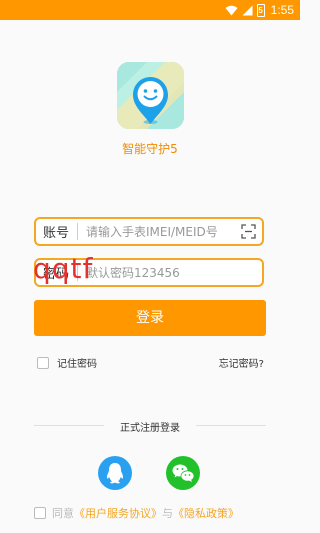 Image resolution: width=320 pixels, height=533 pixels. I want to click on account-divider, so click(77, 231).